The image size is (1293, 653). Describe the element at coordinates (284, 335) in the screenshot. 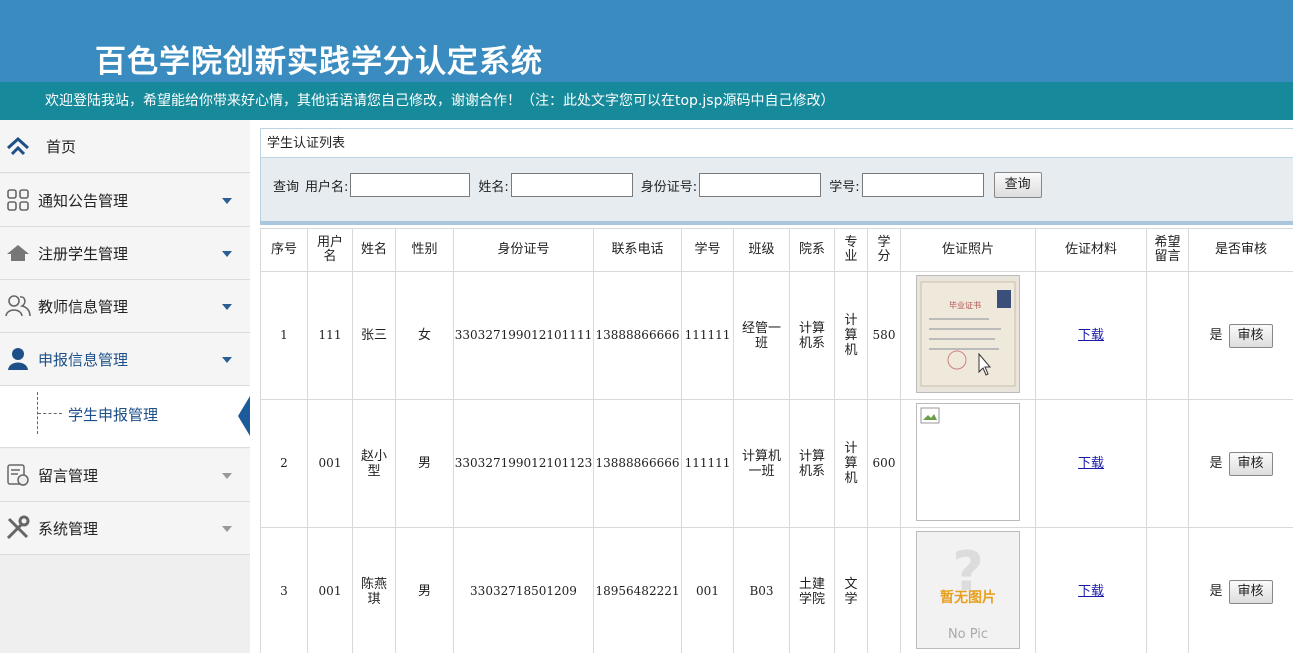

I see `cell-no: 1` at that location.